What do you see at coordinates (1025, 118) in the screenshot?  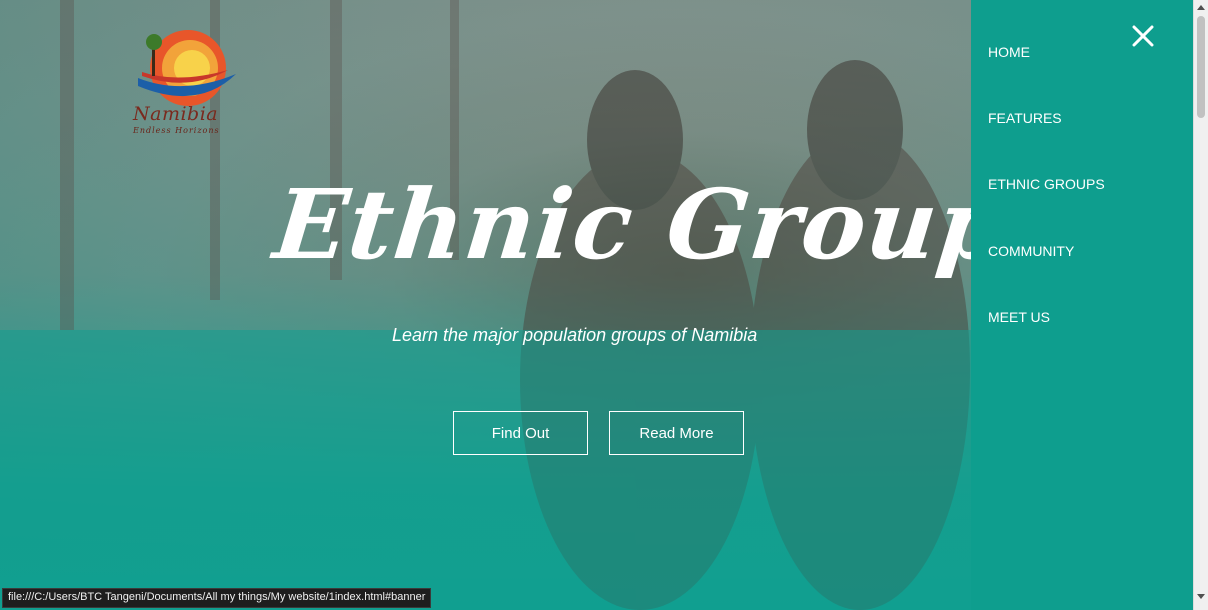 I see `menu-item-features: FEATURES` at bounding box center [1025, 118].